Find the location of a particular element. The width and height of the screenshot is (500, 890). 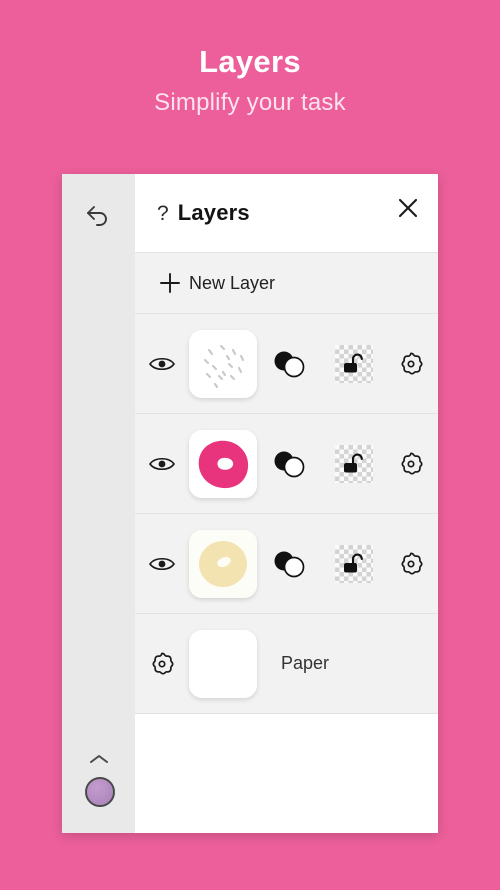

promo-header: Layers Simplify your task is located at coordinates (250, 58).